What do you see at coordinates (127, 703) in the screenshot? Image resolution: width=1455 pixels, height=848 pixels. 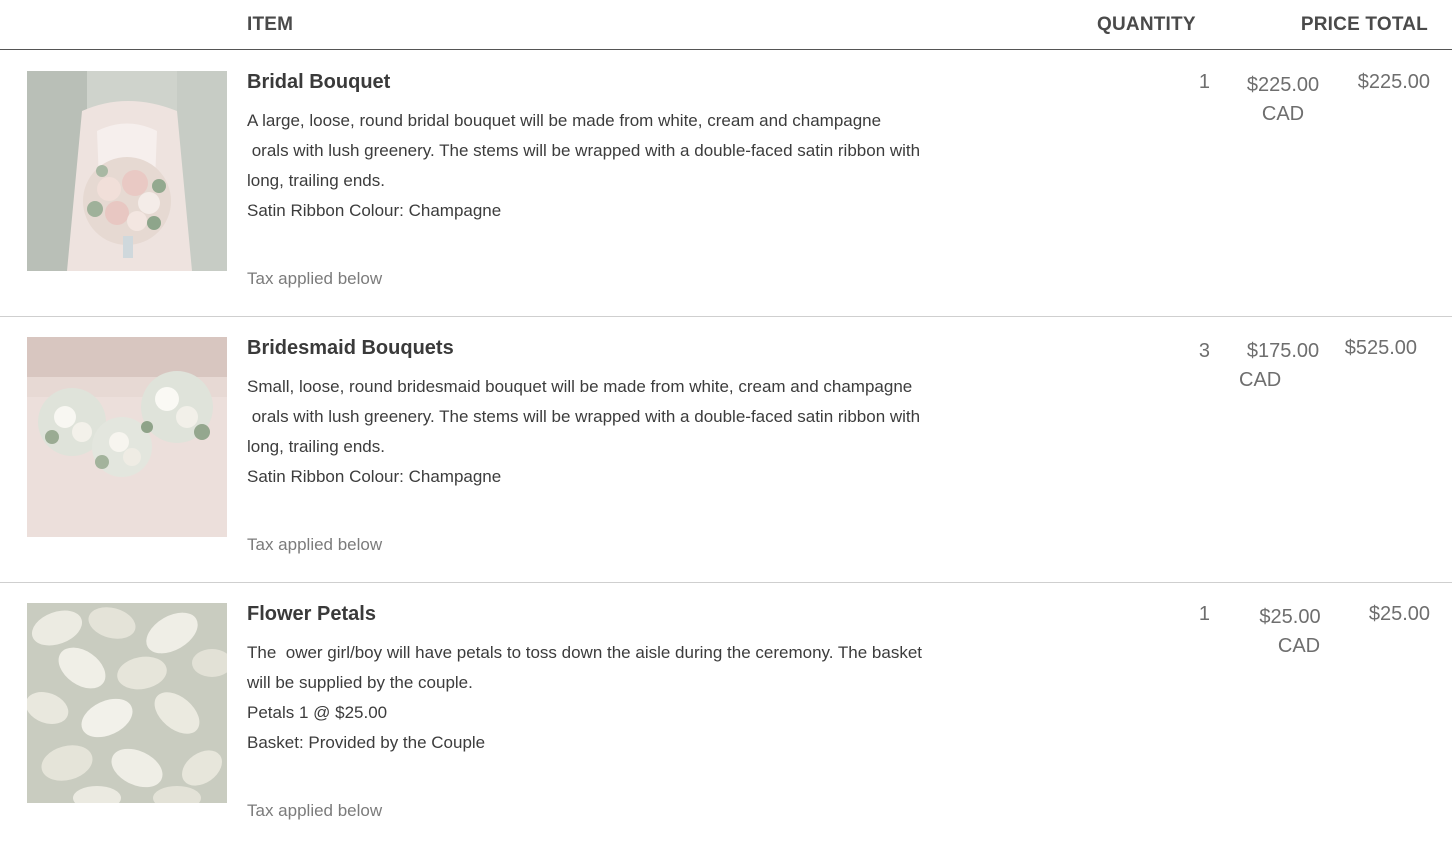 I see `flower-petals-image` at bounding box center [127, 703].